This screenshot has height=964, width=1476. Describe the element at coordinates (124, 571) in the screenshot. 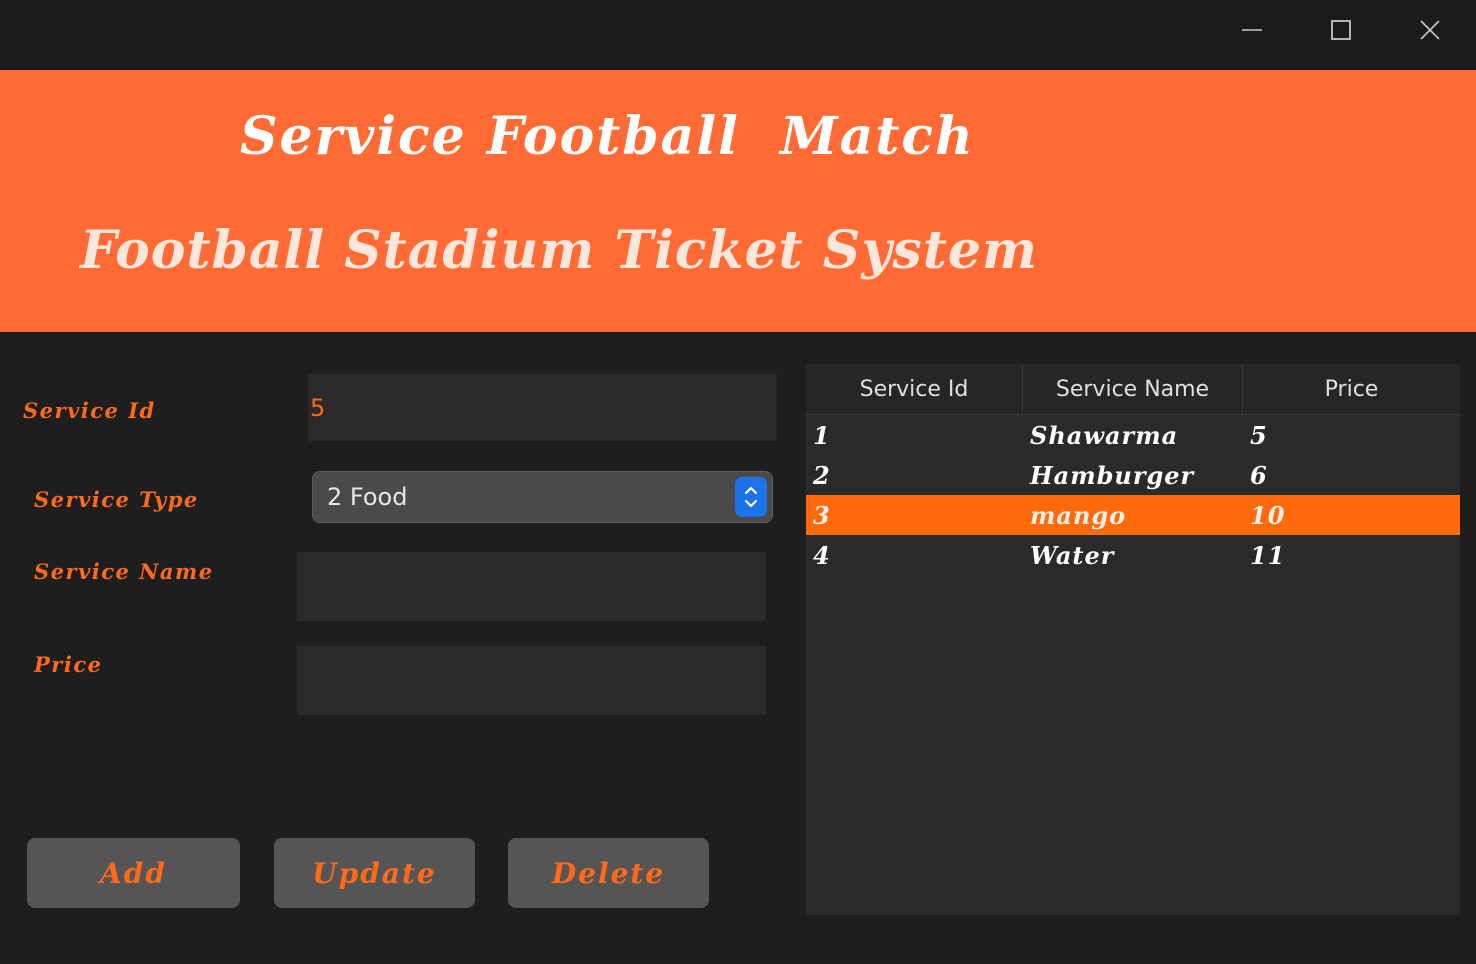

I see `service-name-label: Service Name` at that location.